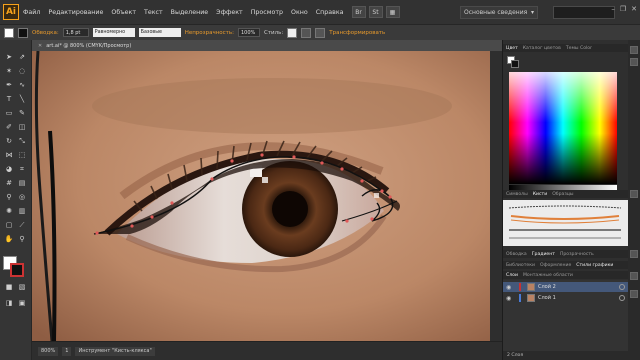  I want to click on gradient-tool-icon: ▤, so click(22, 183).